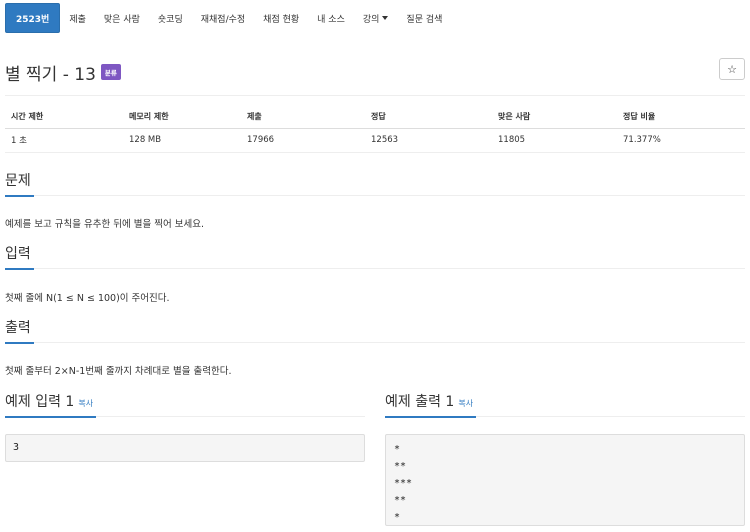 Image resolution: width=750 pixels, height=532 pixels. I want to click on star-icon: ☆, so click(732, 69).